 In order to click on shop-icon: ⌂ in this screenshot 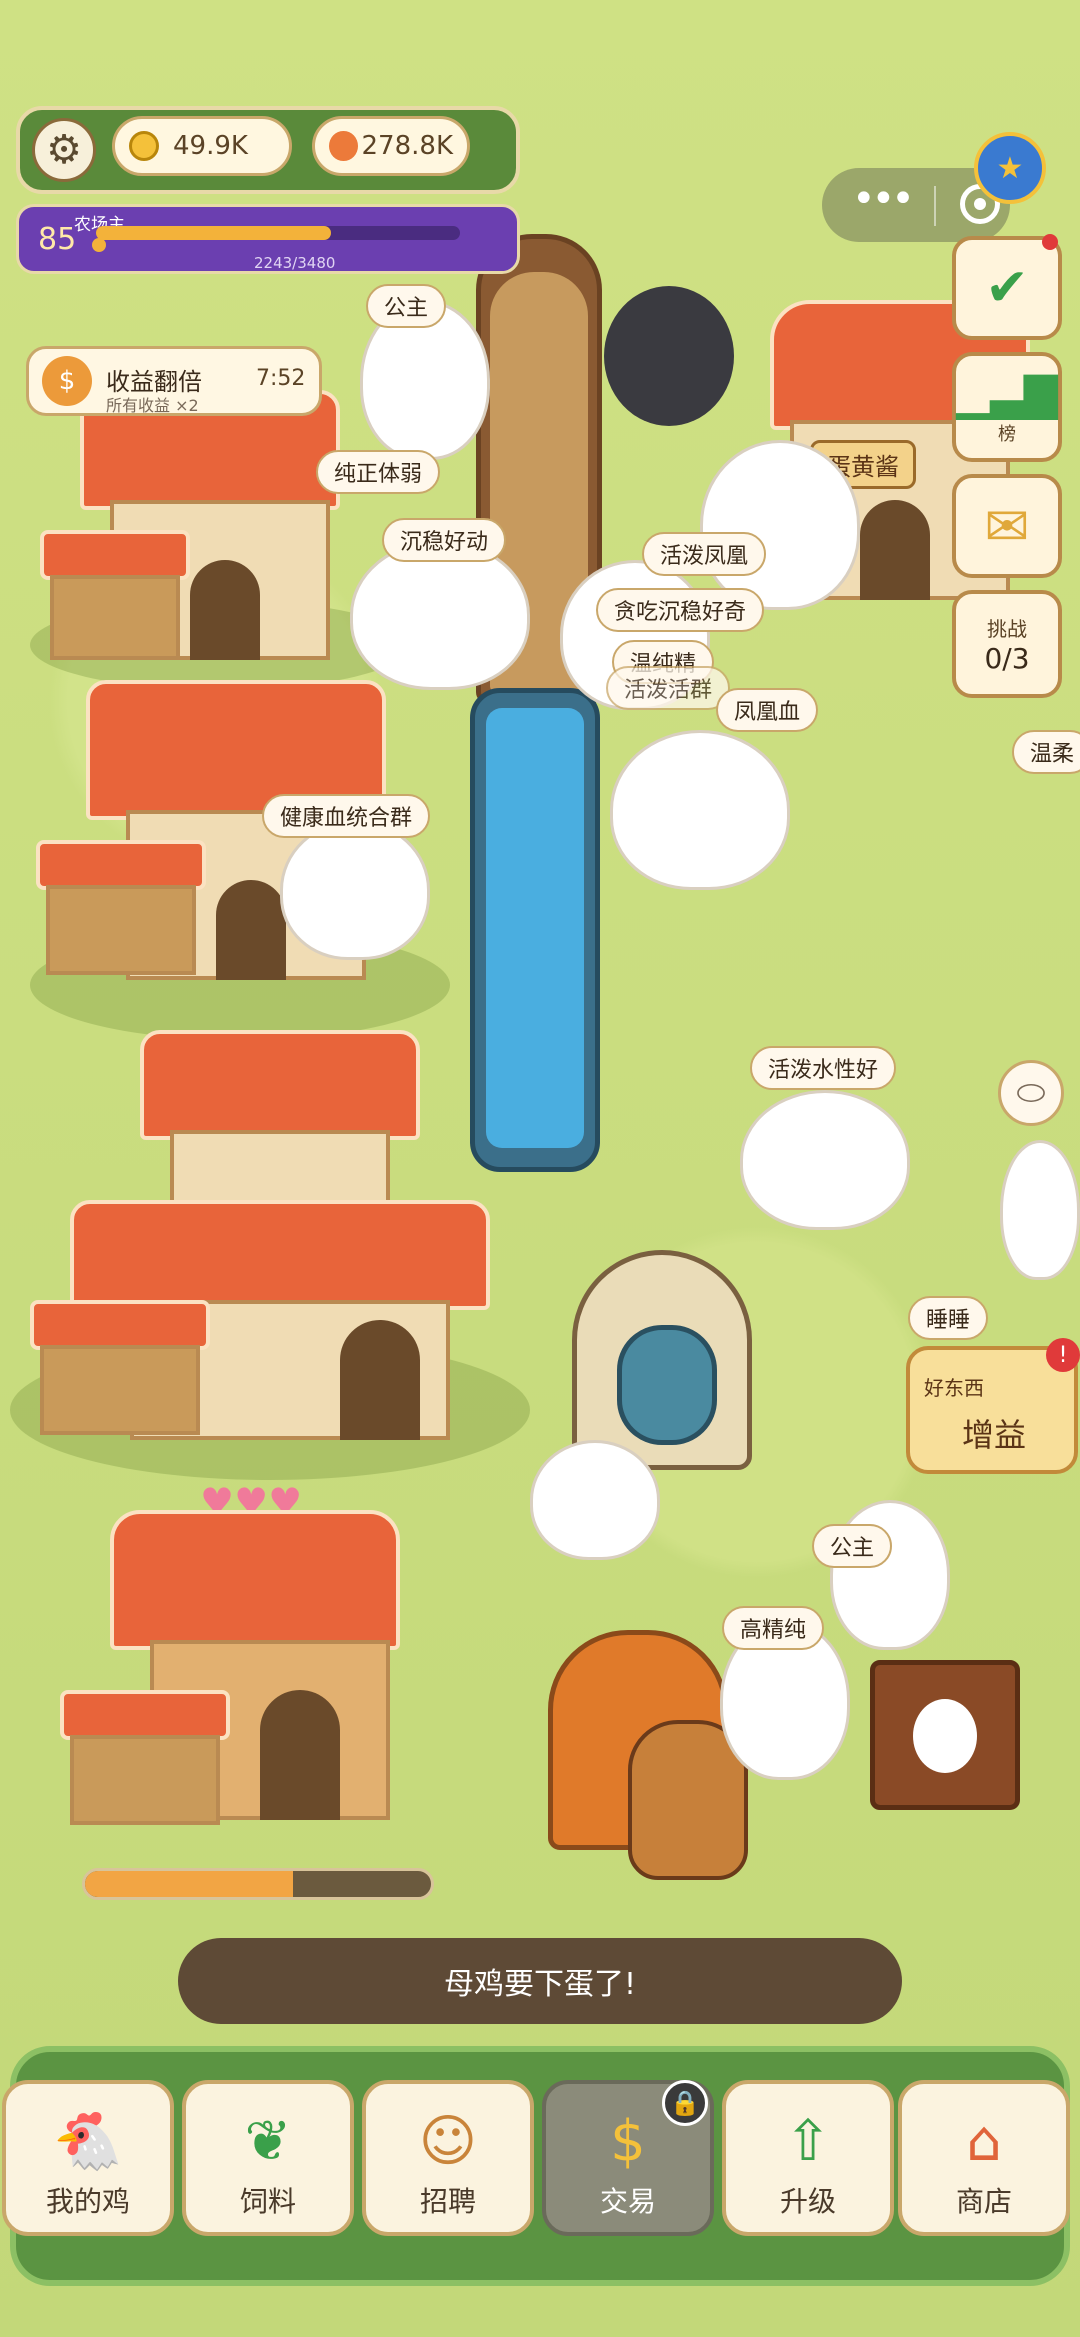, I will do `click(984, 2141)`.